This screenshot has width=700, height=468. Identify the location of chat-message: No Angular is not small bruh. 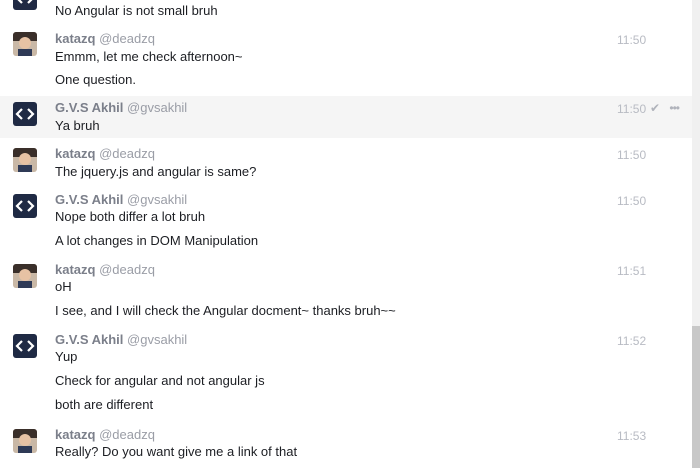
(346, 11).